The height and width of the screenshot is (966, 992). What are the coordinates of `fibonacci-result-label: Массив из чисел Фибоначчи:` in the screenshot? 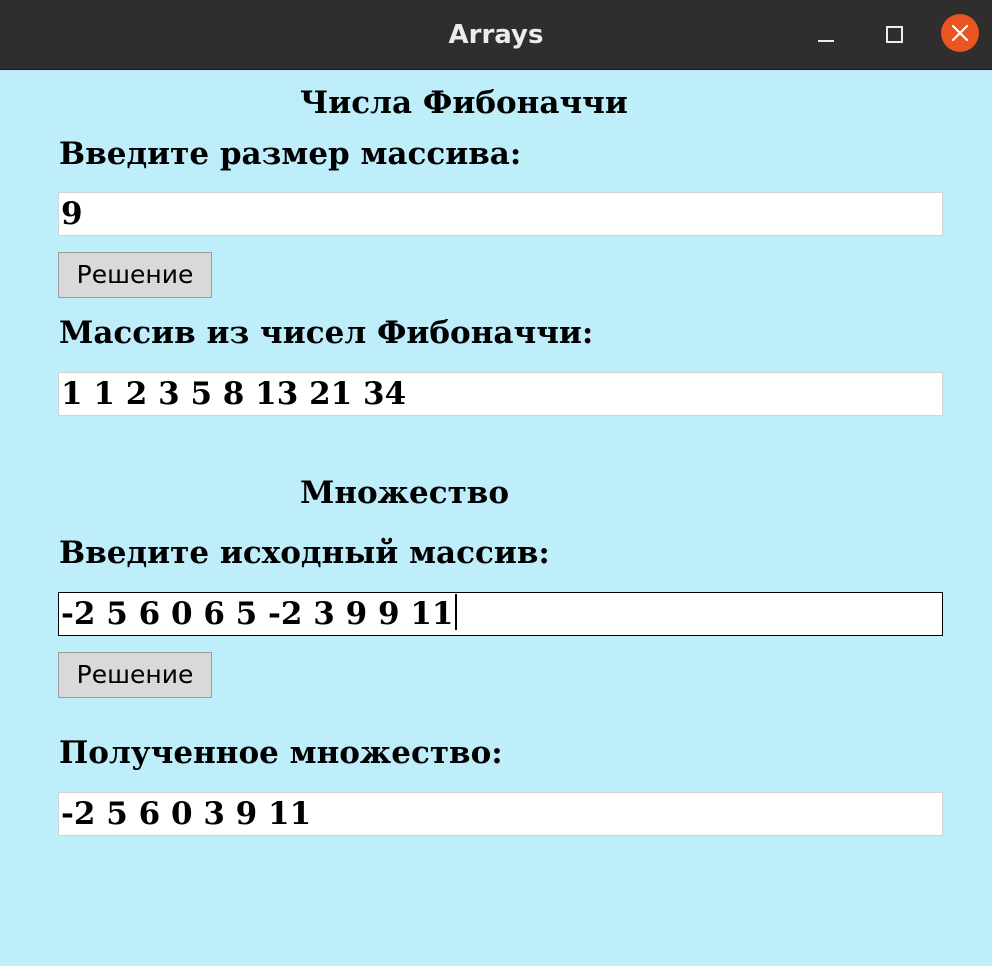 It's located at (326, 333).